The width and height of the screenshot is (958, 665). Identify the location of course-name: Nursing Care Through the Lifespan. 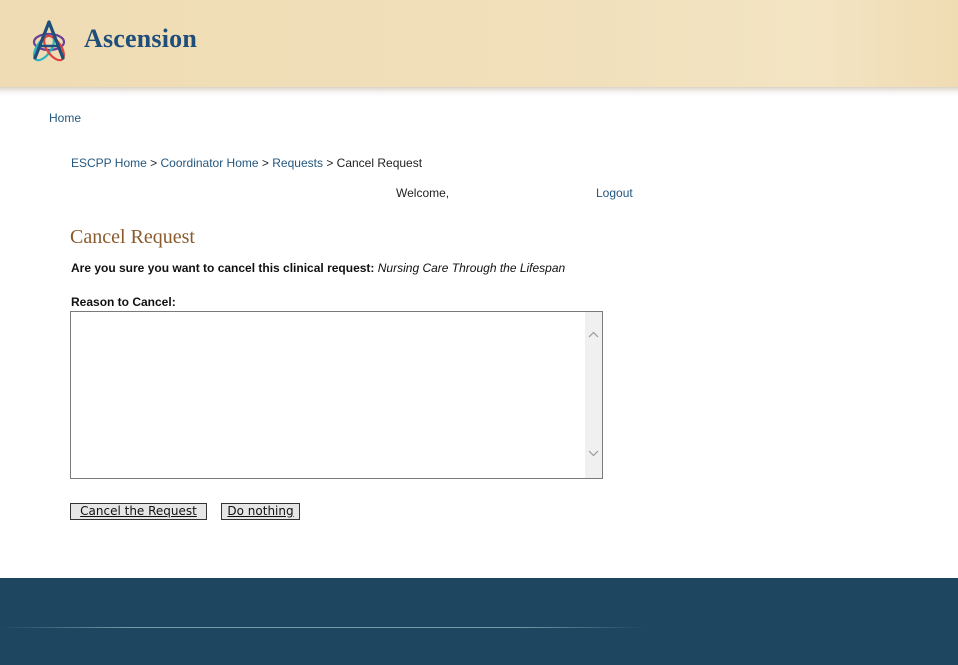
(471, 268).